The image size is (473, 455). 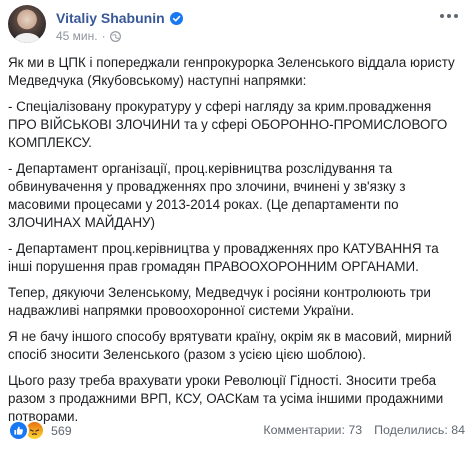 I want to click on reaction-count: 569, so click(x=61, y=431).